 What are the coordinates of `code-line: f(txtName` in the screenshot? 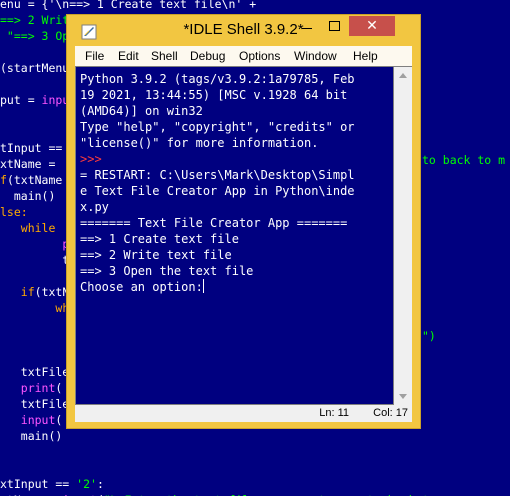 It's located at (31, 180).